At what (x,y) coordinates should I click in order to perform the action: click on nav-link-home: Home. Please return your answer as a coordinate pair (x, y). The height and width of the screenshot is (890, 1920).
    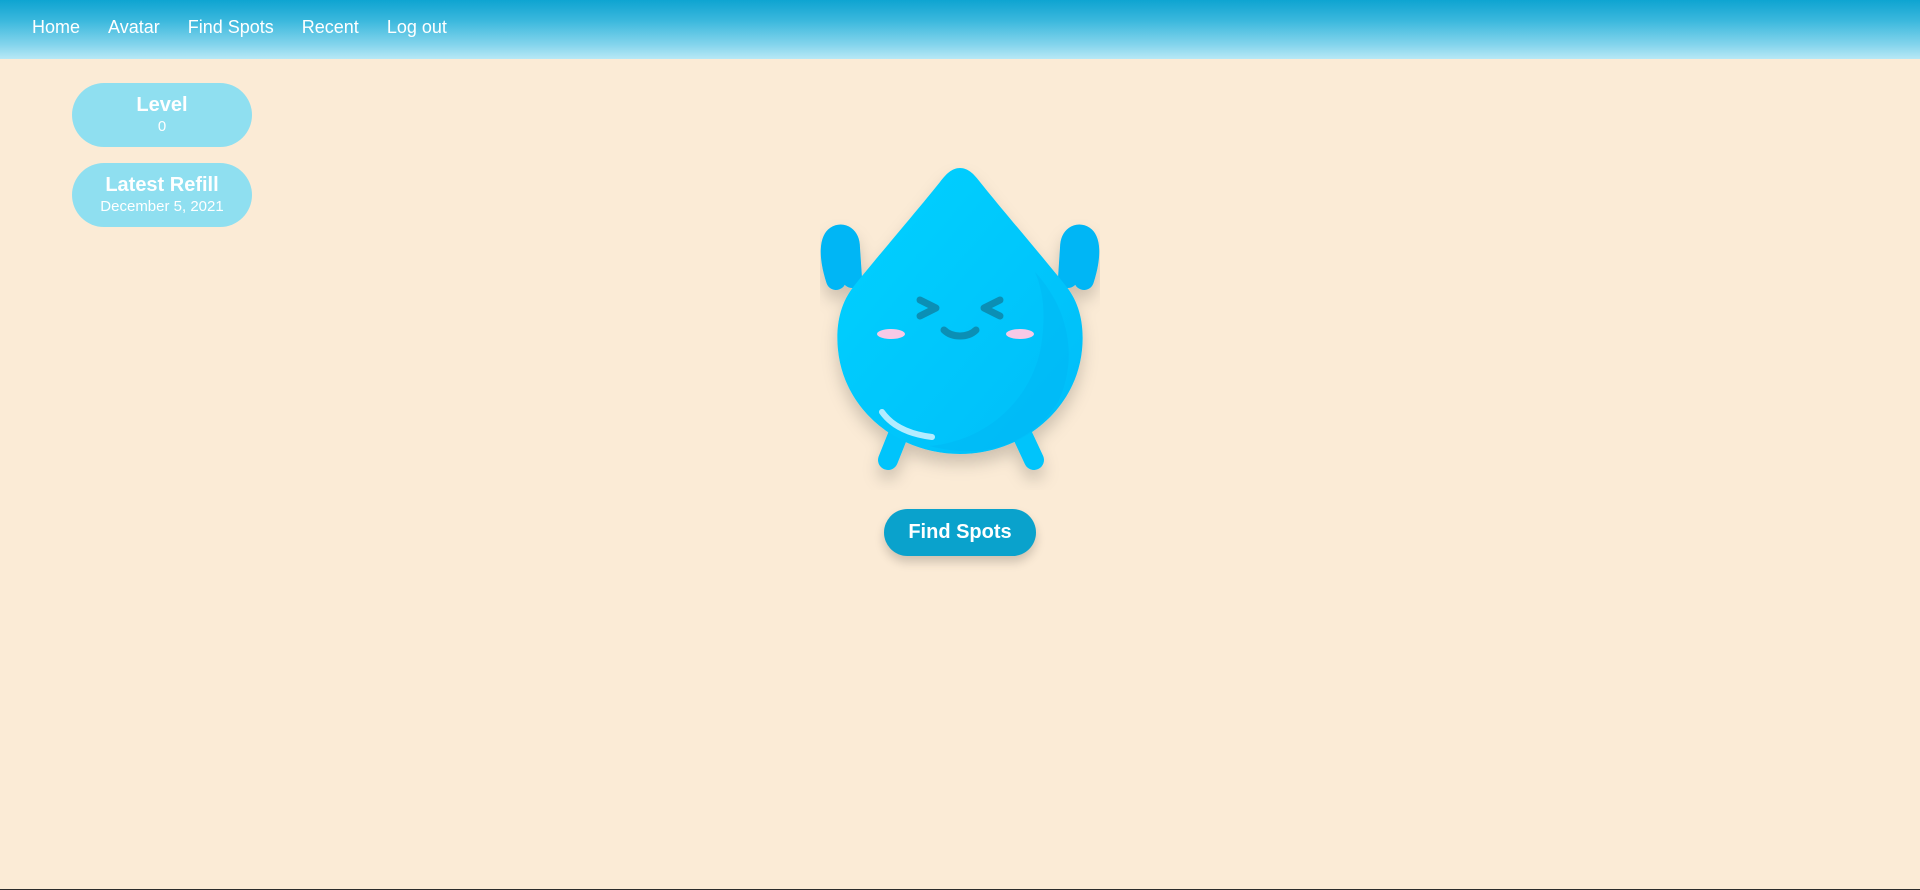
    Looking at the image, I should click on (56, 27).